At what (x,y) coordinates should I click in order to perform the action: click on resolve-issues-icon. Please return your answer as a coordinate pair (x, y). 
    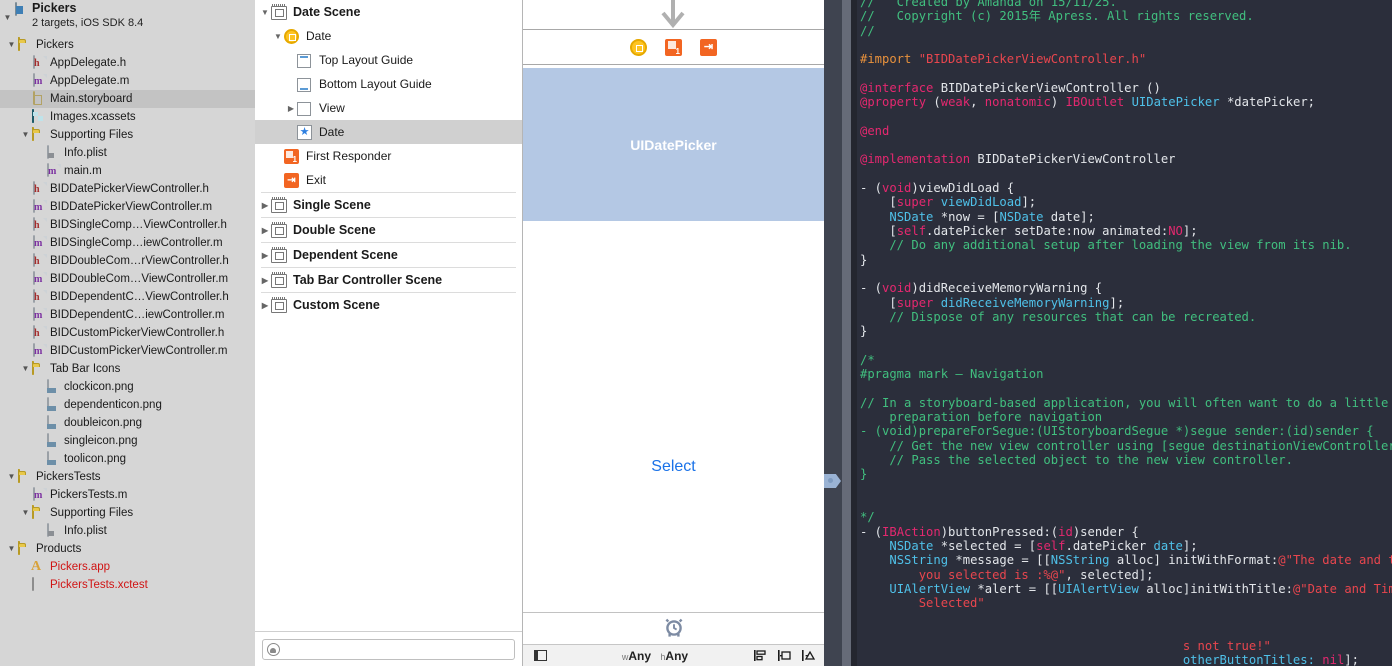
    Looking at the image, I should click on (808, 655).